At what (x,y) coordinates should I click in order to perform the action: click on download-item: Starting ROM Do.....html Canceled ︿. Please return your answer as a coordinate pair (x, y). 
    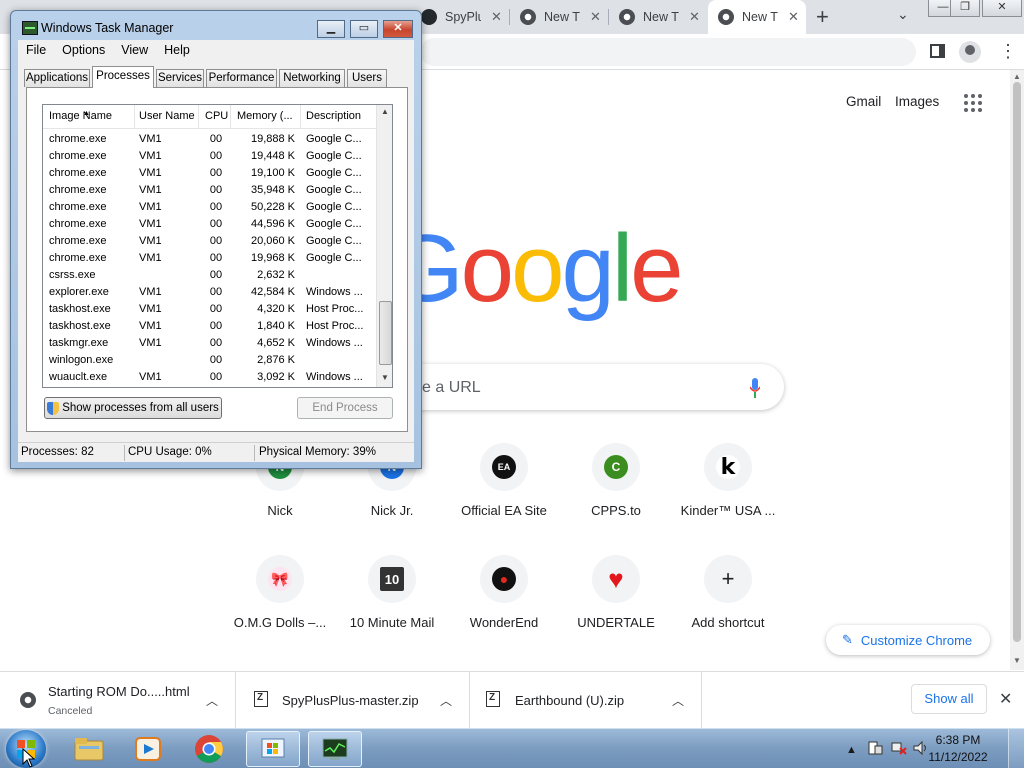
    Looking at the image, I should click on (118, 700).